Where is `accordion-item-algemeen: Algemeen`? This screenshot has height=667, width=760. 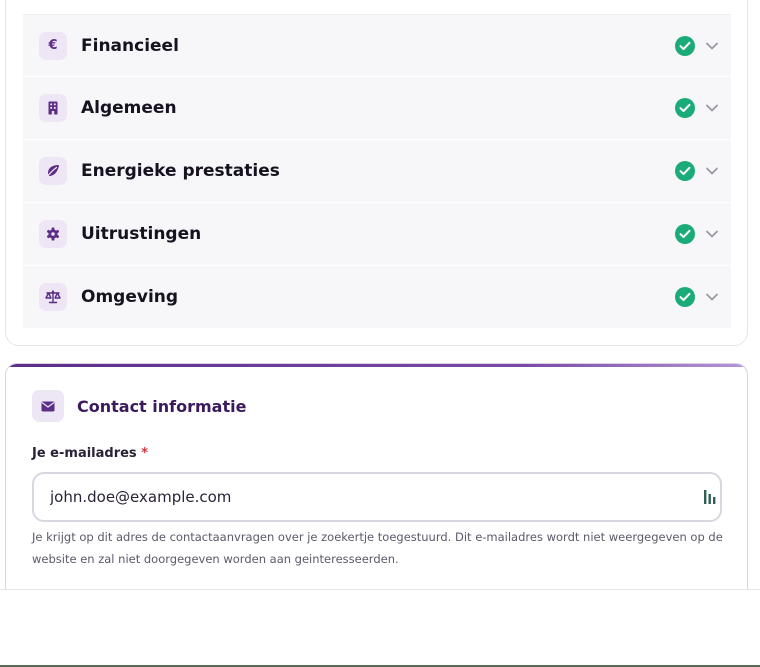
accordion-item-algemeen: Algemeen is located at coordinates (377, 108).